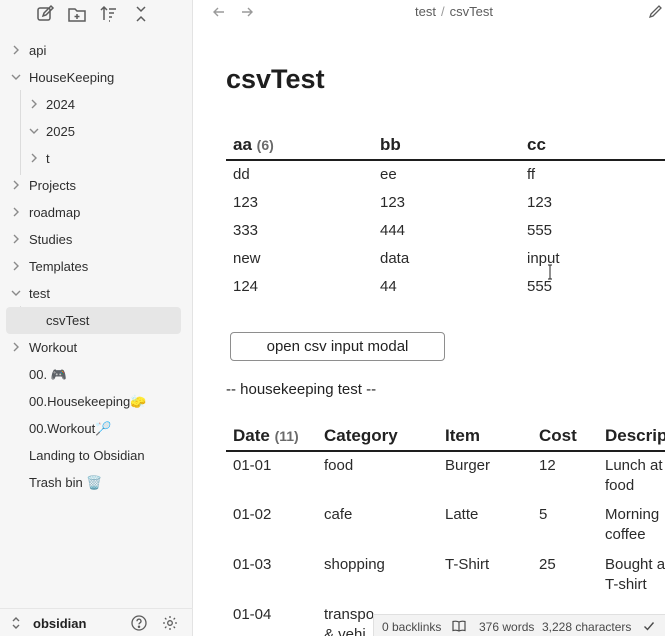  I want to click on tree-folder-2025: 2025, so click(96, 131).